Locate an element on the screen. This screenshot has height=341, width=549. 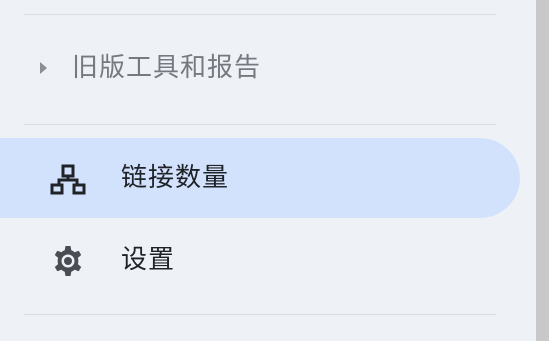
divider-middle is located at coordinates (260, 124).